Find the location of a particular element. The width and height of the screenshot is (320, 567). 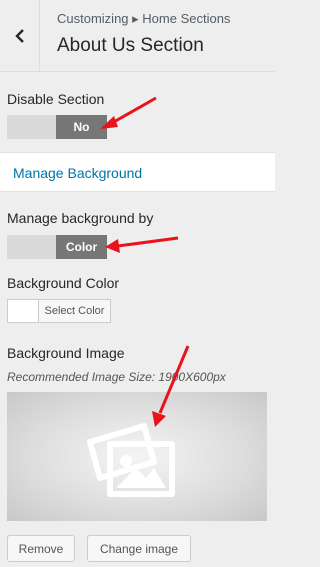

image-size-hint: Recommended Image Size: 1900X600px is located at coordinates (116, 377).